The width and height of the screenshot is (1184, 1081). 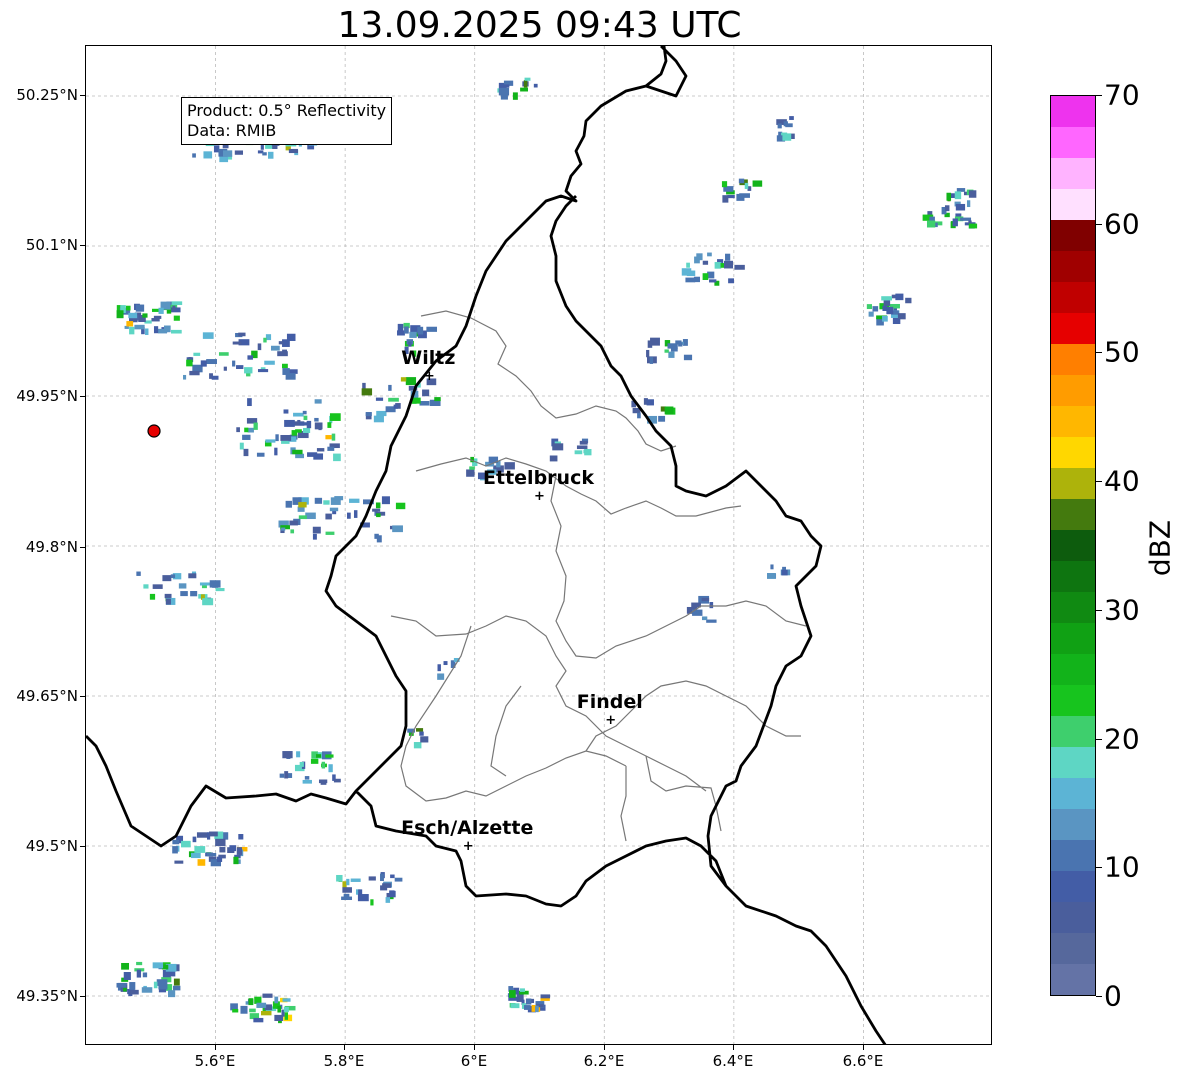 I want to click on lat-label: 49.5°N, so click(x=51, y=846).